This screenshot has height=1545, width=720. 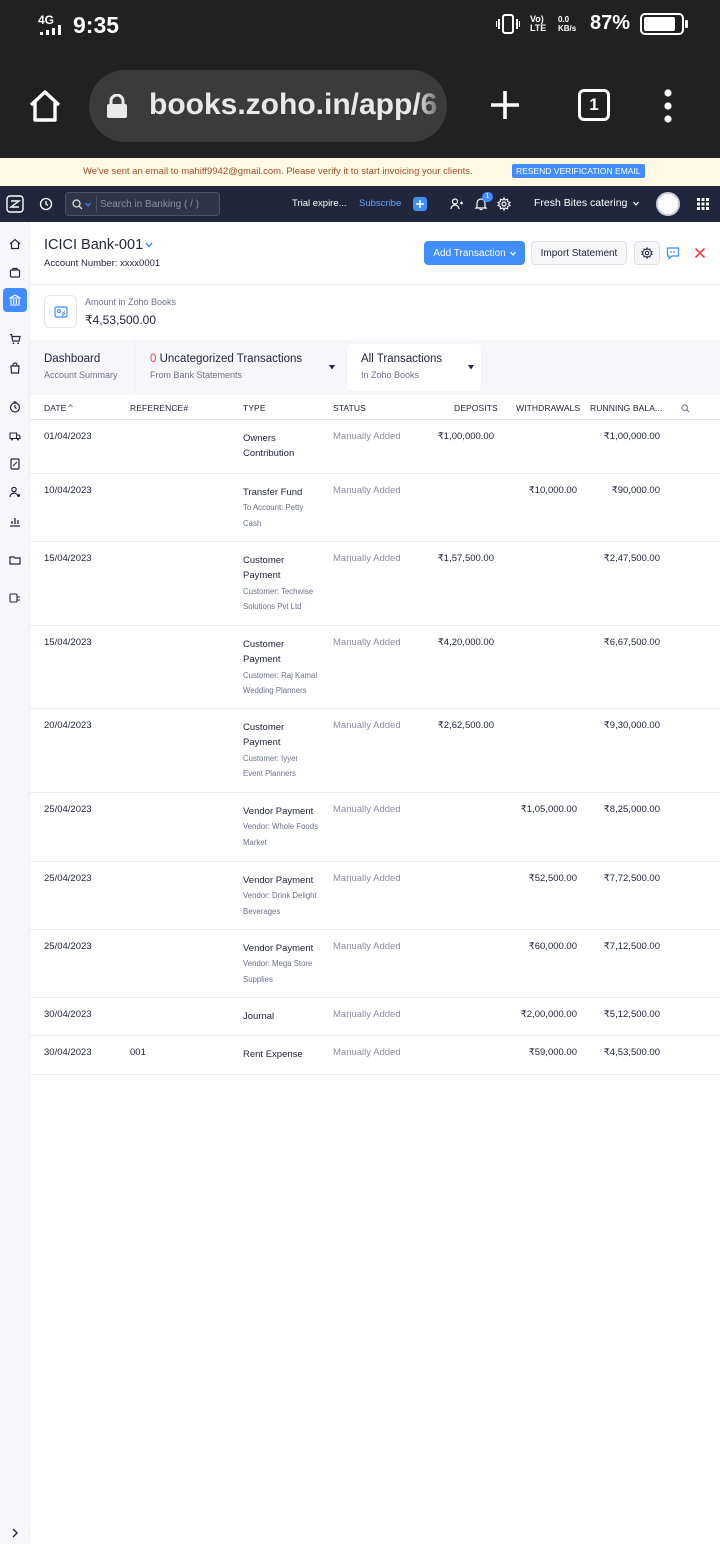 I want to click on quick-create-button, so click(x=420, y=204).